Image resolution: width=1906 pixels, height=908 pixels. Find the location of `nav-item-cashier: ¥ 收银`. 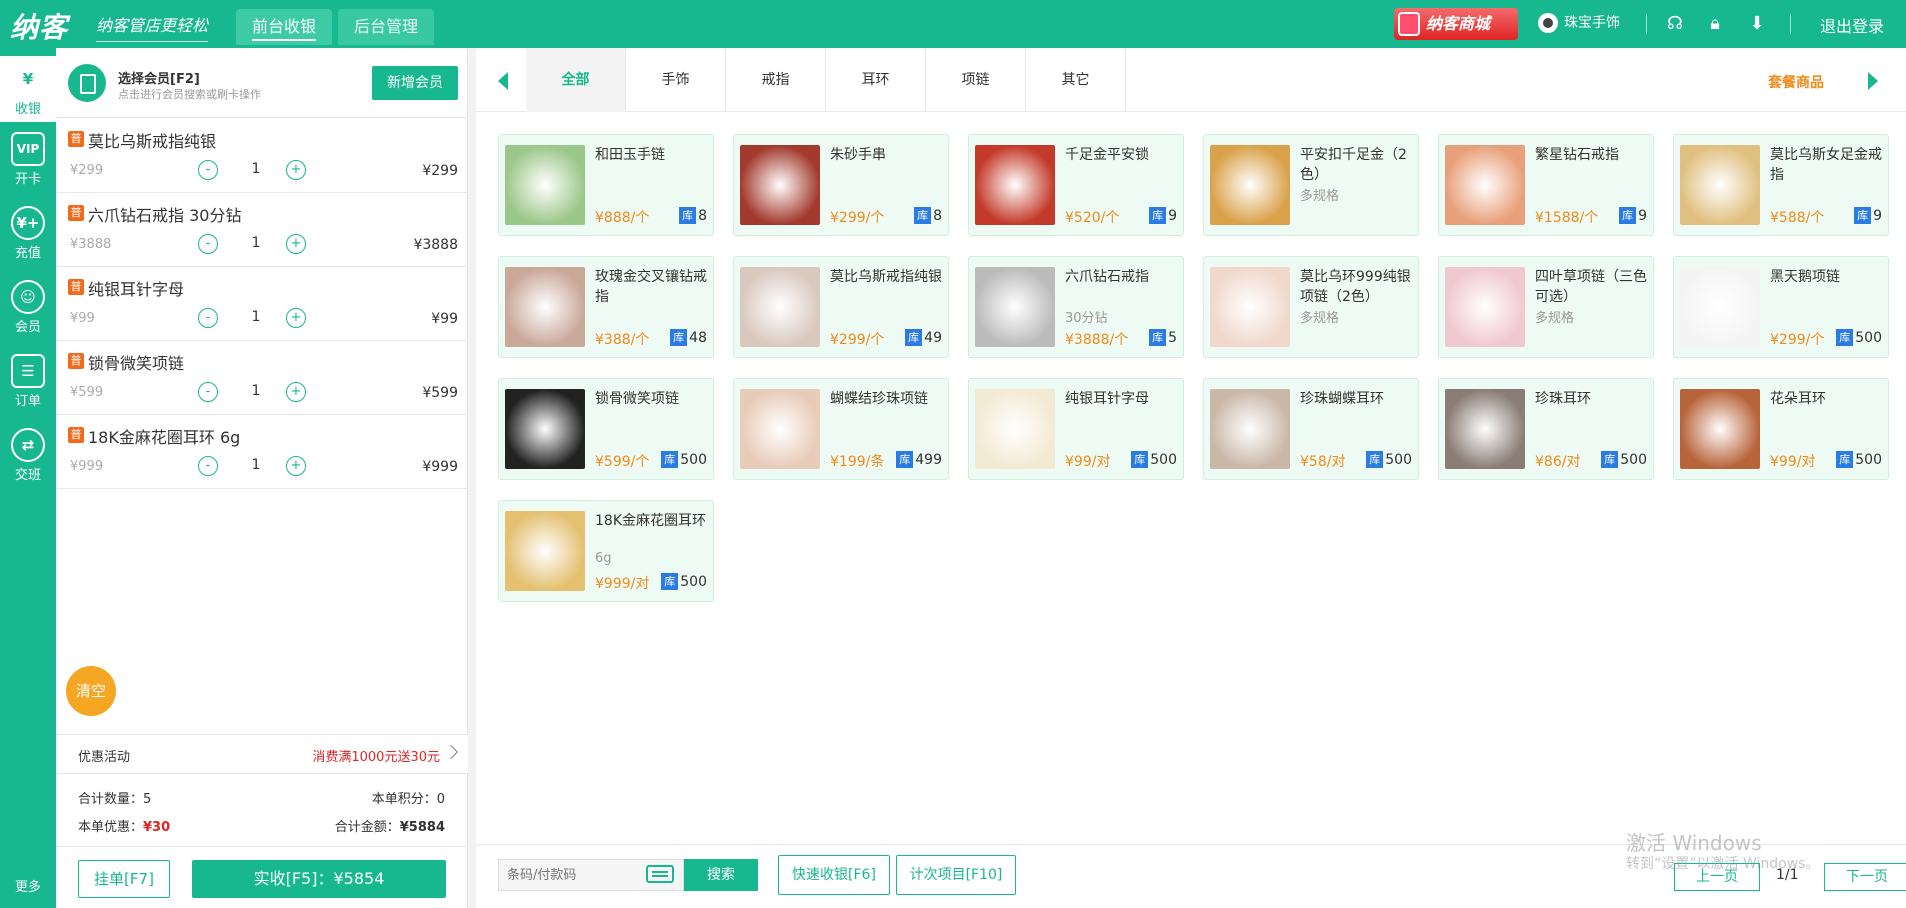

nav-item-cashier: ¥ 收银 is located at coordinates (28, 89).